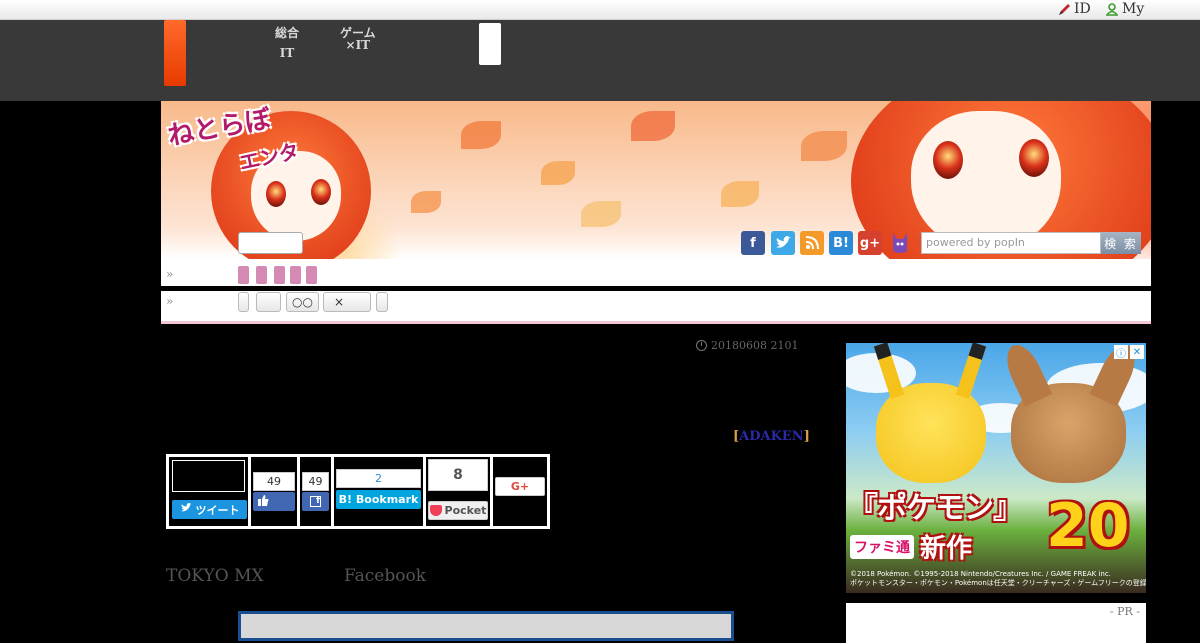 The width and height of the screenshot is (1200, 643). What do you see at coordinates (882, 546) in the screenshot?
I see `ad-famitsu-logo: ファミ通` at bounding box center [882, 546].